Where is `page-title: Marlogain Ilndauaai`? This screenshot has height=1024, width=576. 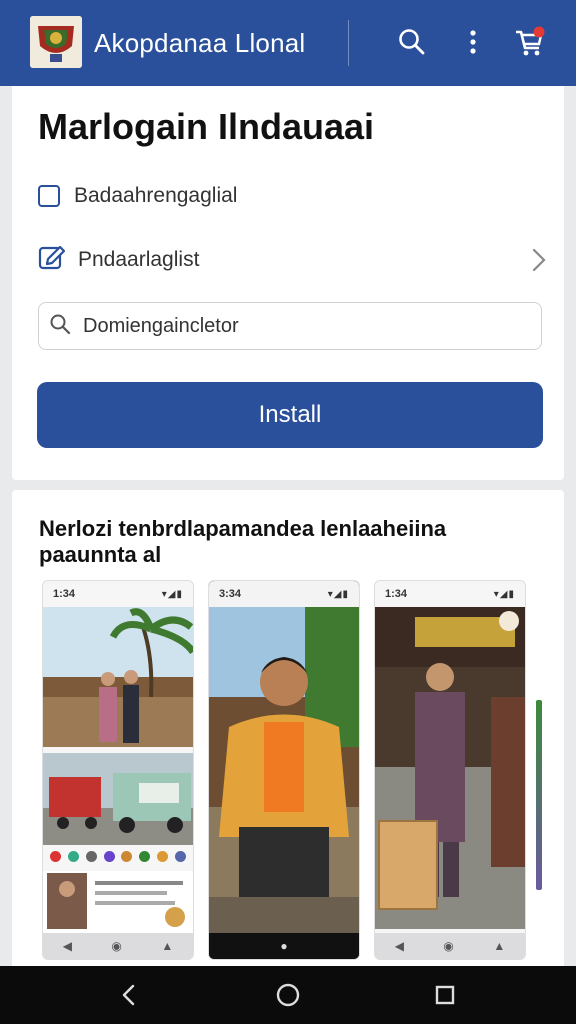
page-title: Marlogain Ilndauaai is located at coordinates (206, 126).